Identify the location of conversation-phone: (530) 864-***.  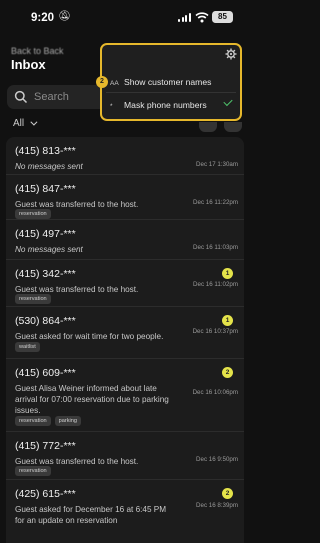
(45, 321).